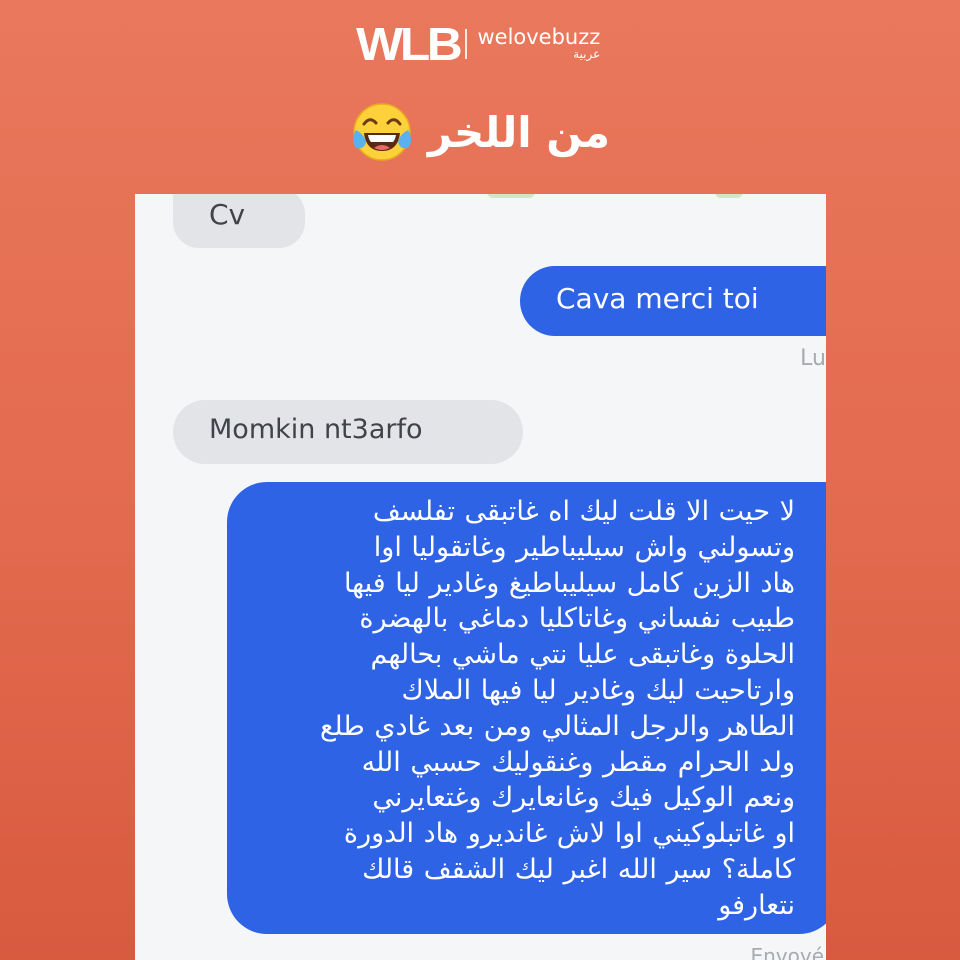  I want to click on message-line: هاد الزين كامل سيليباطيغ وغادير ليا فيها, so click(569, 583).